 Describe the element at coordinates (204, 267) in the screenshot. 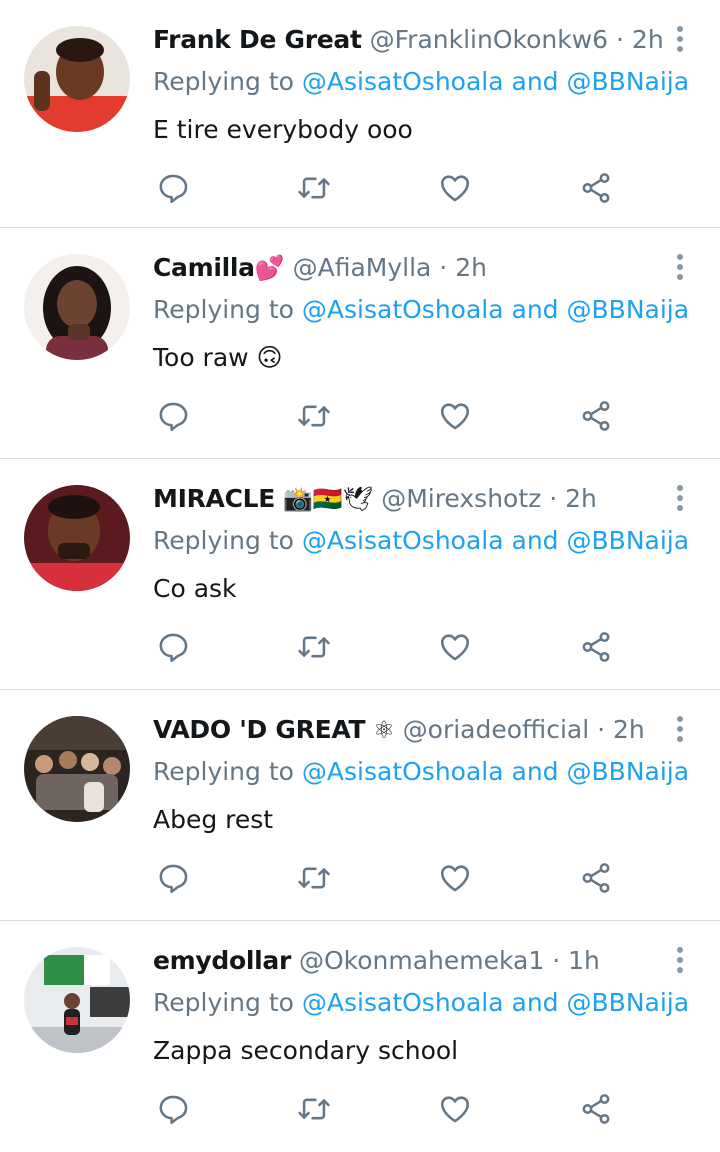

I see `display-name: Camilla` at that location.